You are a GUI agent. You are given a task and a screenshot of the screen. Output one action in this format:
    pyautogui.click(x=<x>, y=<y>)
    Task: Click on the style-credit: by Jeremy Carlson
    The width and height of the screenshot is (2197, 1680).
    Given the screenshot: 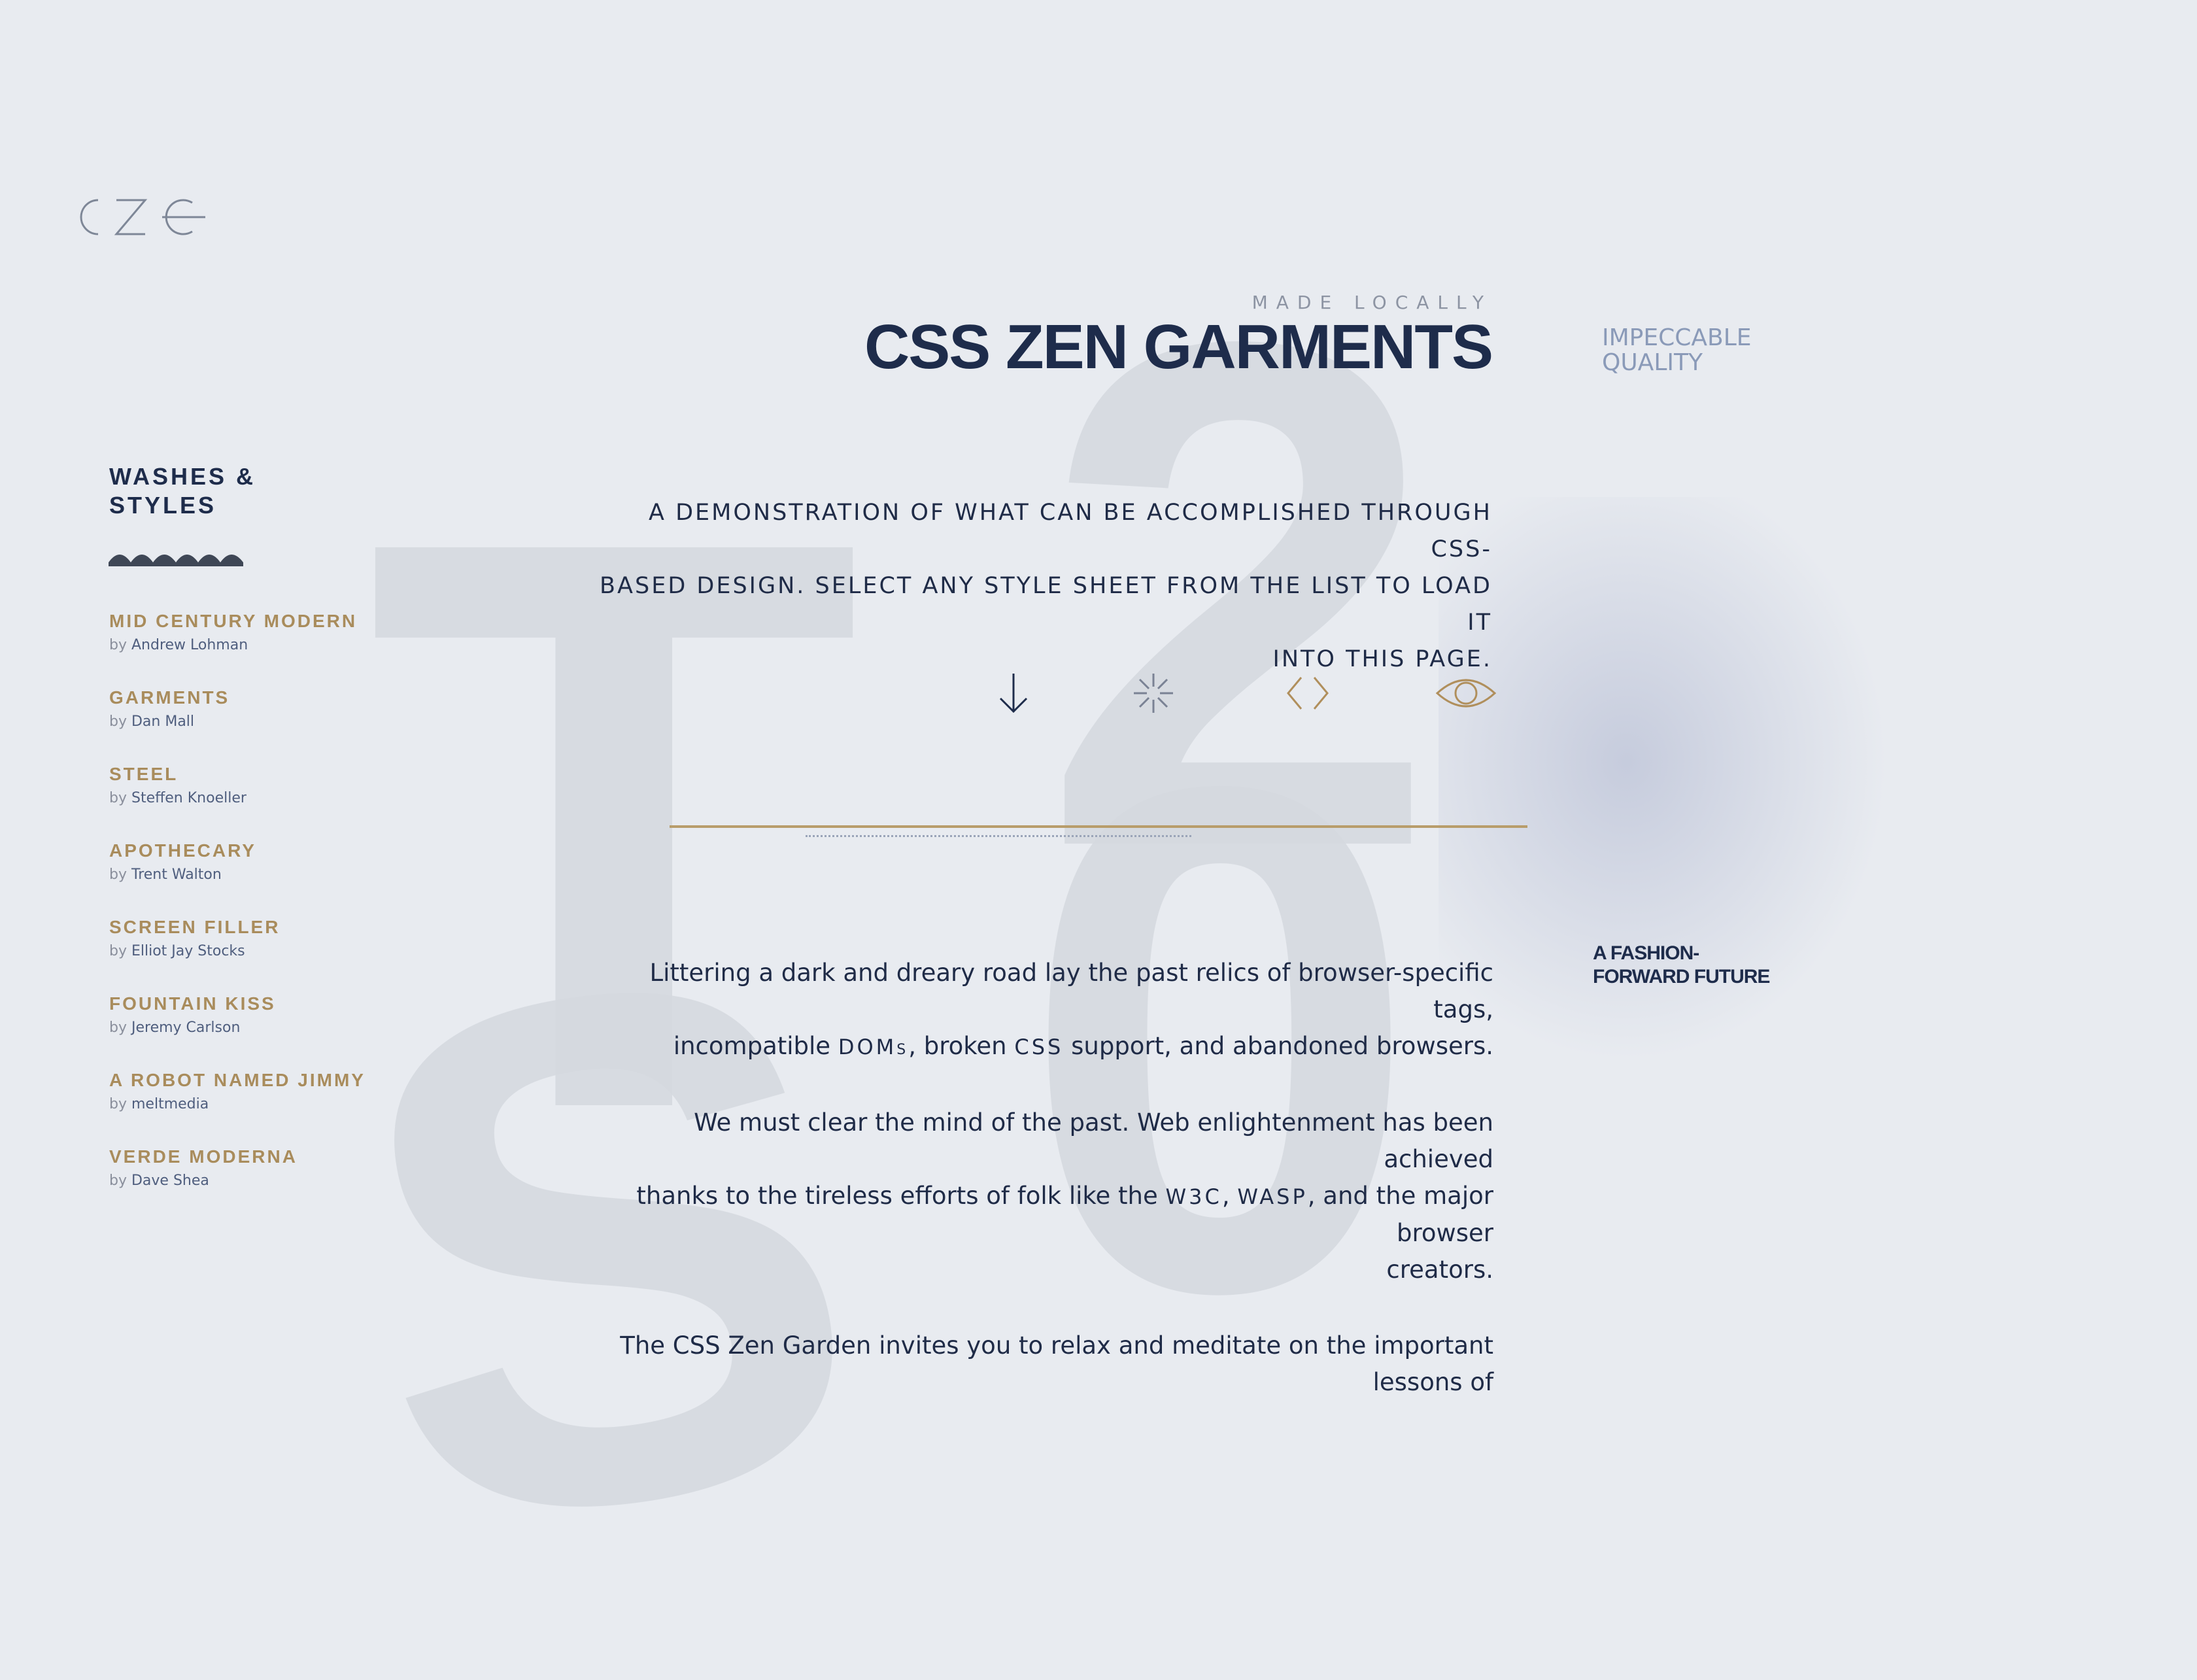 What is the action you would take?
    pyautogui.click(x=246, y=1028)
    